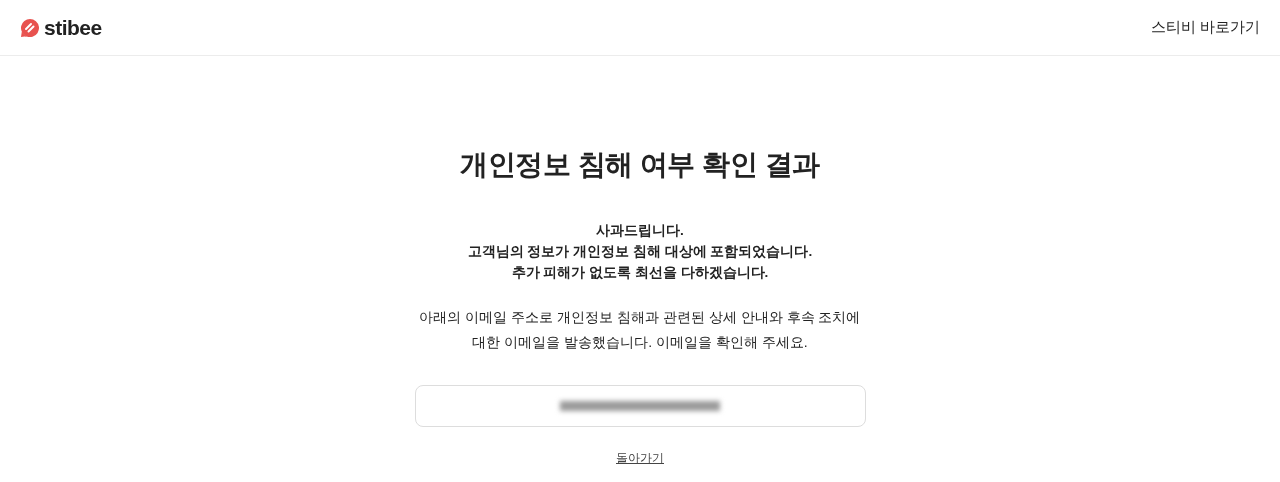 This screenshot has height=482, width=1280. Describe the element at coordinates (640, 251) in the screenshot. I see `notice-text: 고객님의 정보가 개인정보 침해 대상에 포함되었습니다.` at that location.